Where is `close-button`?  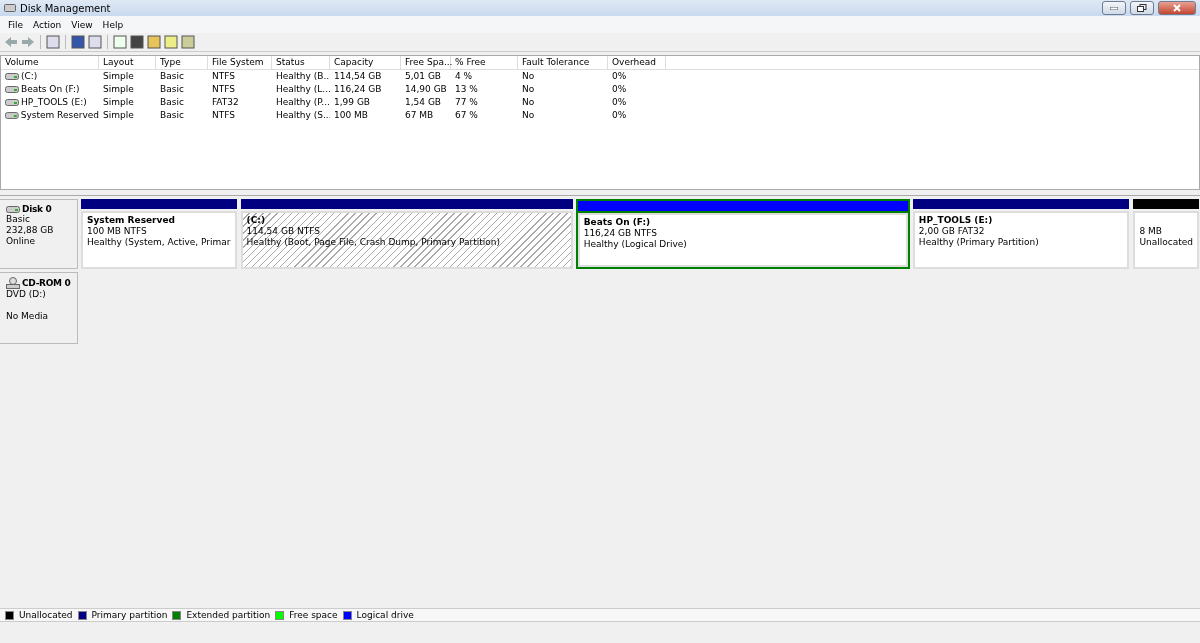 close-button is located at coordinates (1177, 8).